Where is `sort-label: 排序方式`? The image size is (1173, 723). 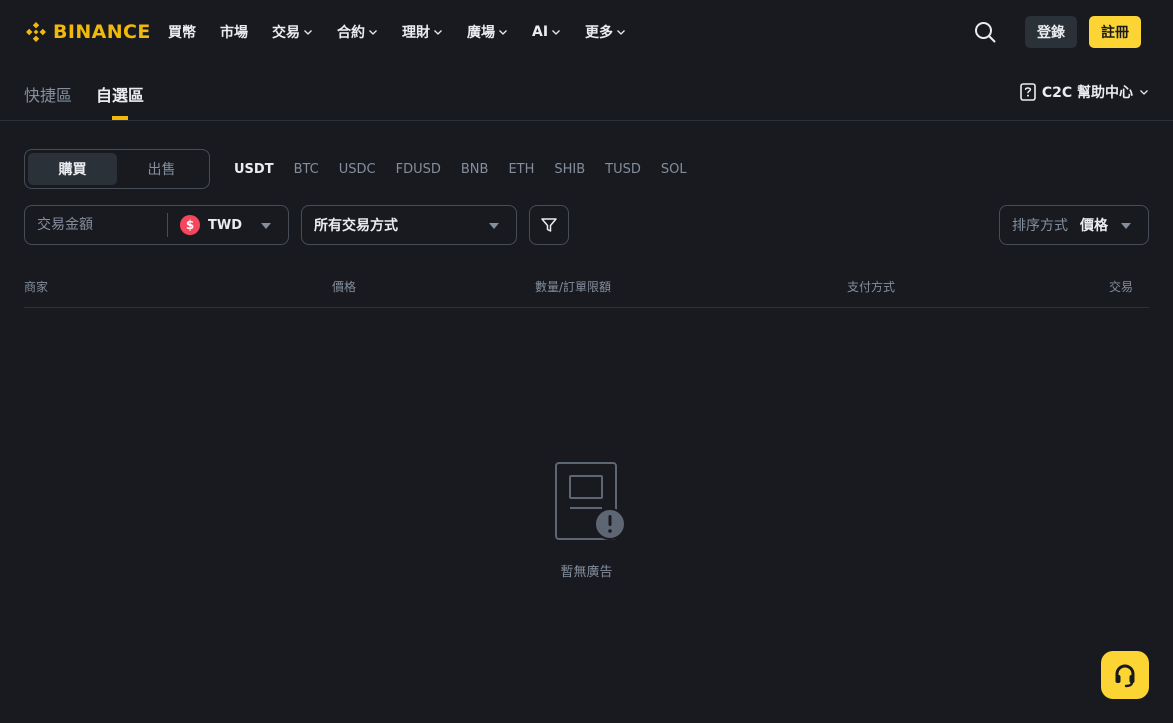 sort-label: 排序方式 is located at coordinates (1040, 226).